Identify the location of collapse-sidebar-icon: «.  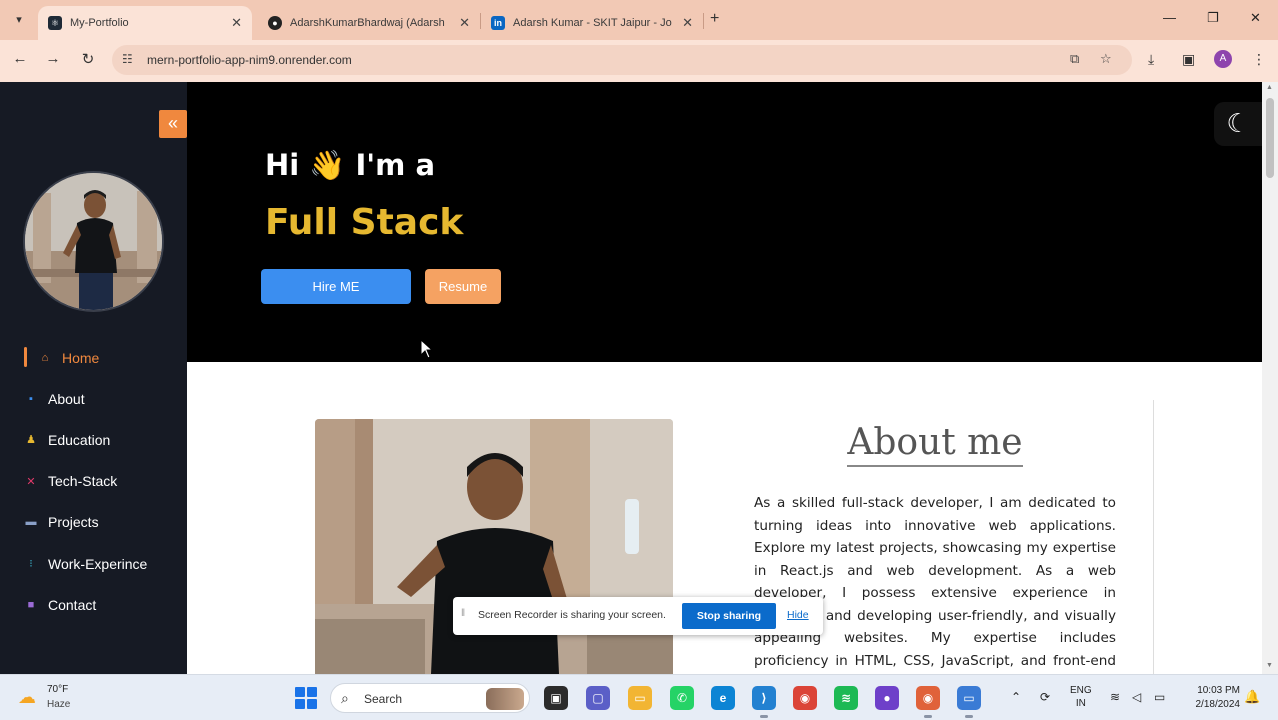
(173, 124).